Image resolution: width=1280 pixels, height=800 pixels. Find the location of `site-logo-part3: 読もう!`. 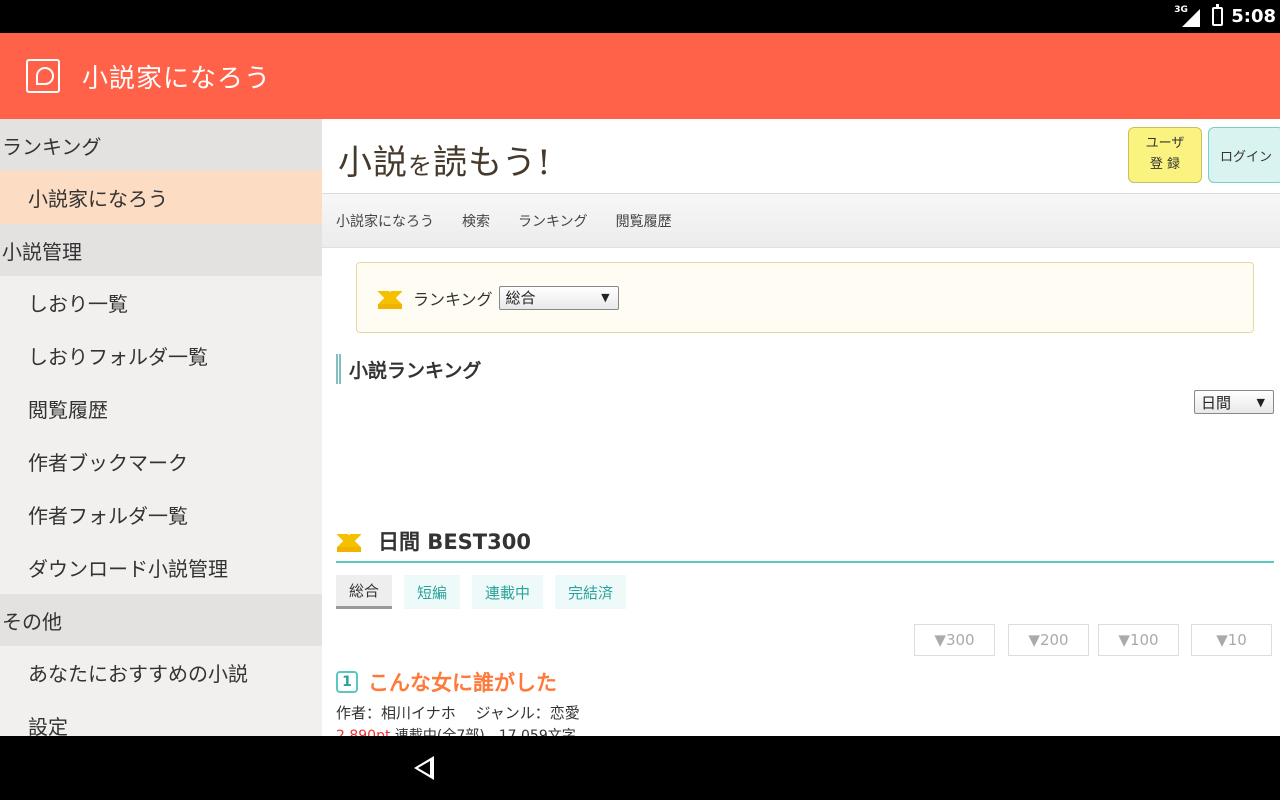

site-logo-part3: 読もう! is located at coordinates (492, 163).